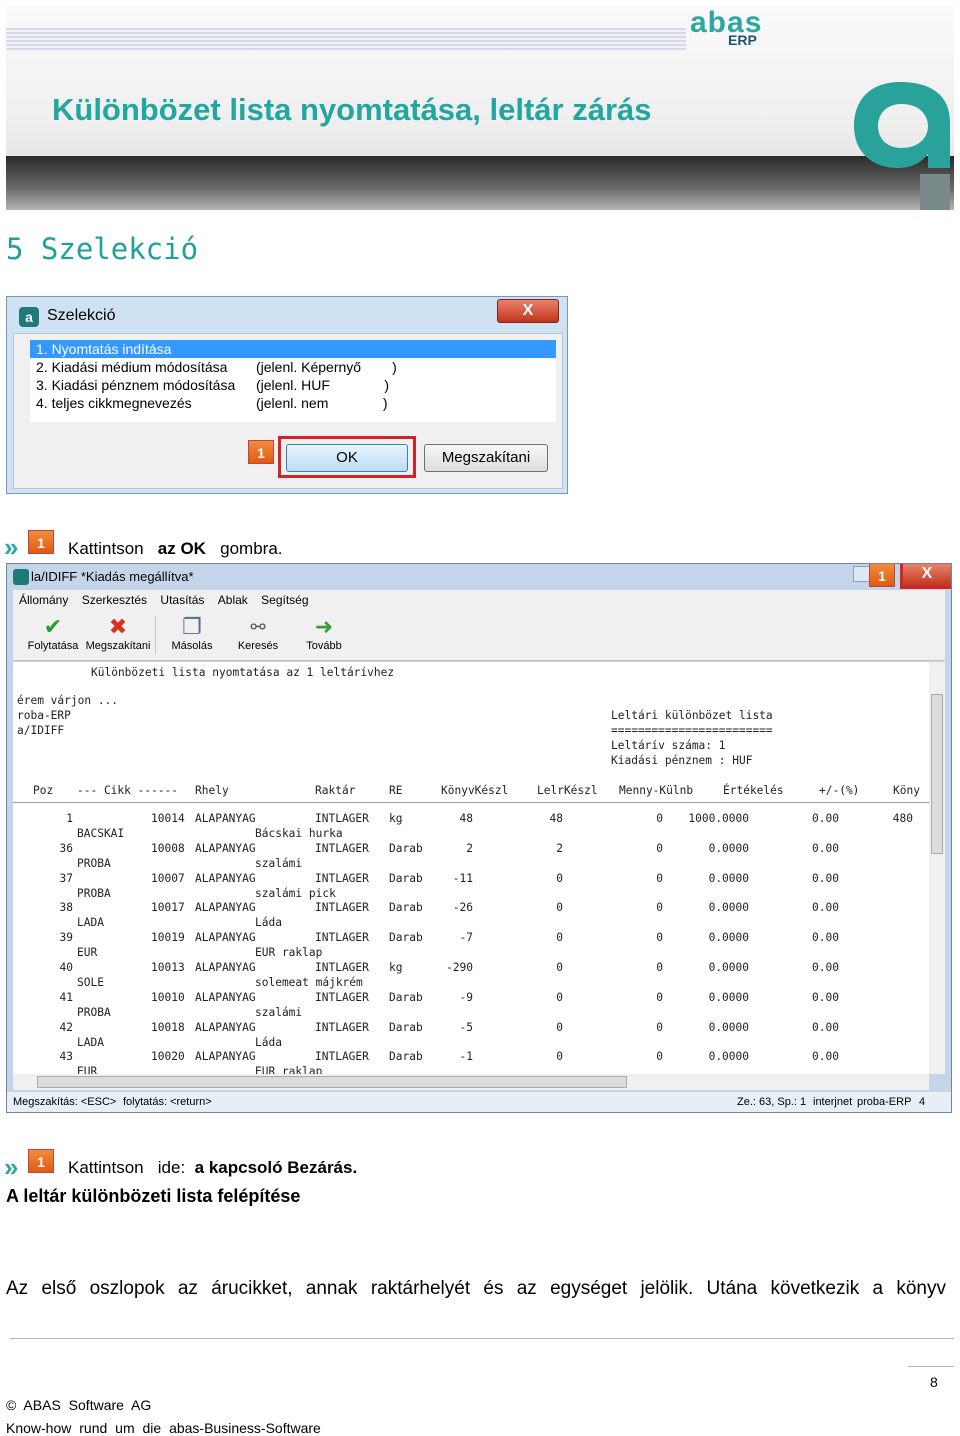 The image size is (960, 1436). Describe the element at coordinates (168, 938) in the screenshot. I see `table-cell: 10019` at that location.